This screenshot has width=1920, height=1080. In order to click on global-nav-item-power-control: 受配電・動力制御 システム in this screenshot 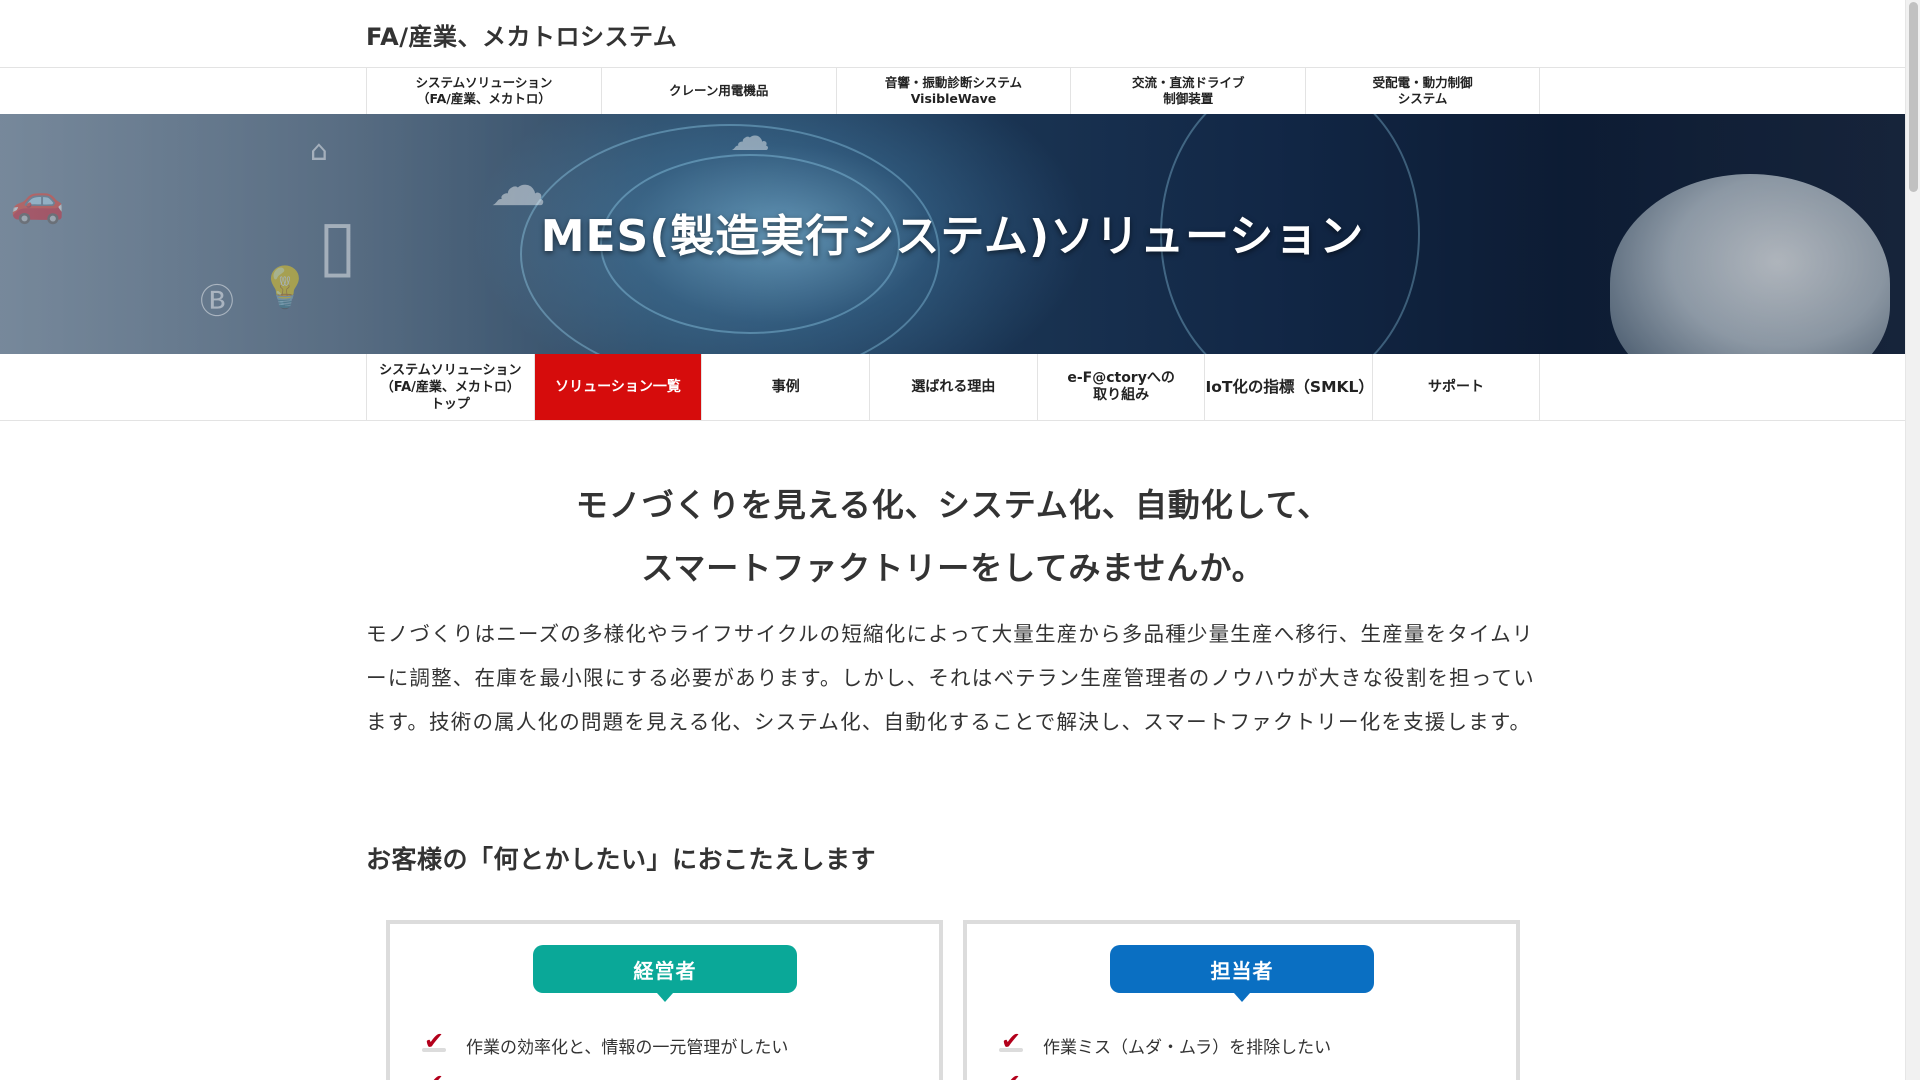, I will do `click(1422, 91)`.